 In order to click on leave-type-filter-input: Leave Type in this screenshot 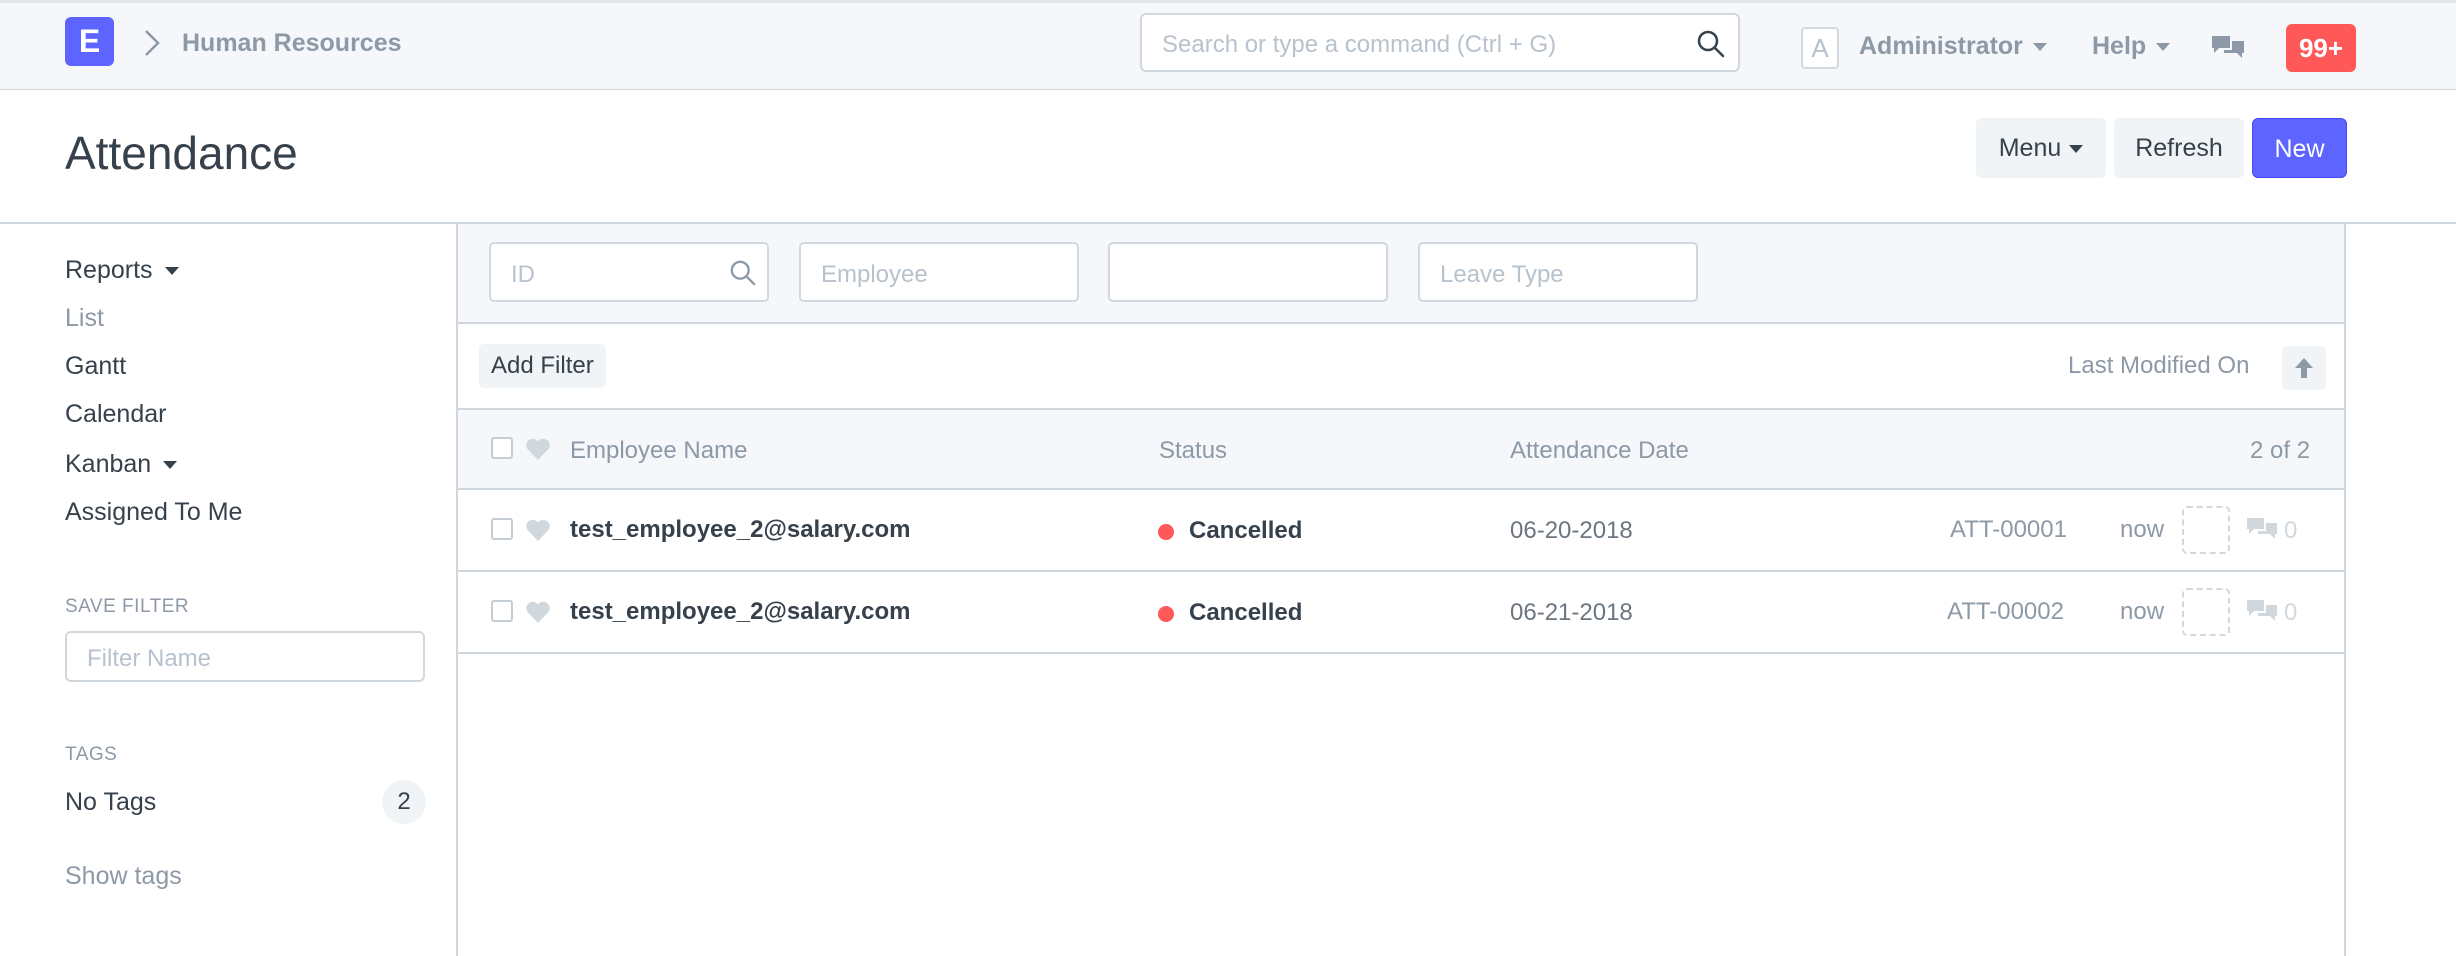, I will do `click(1558, 272)`.